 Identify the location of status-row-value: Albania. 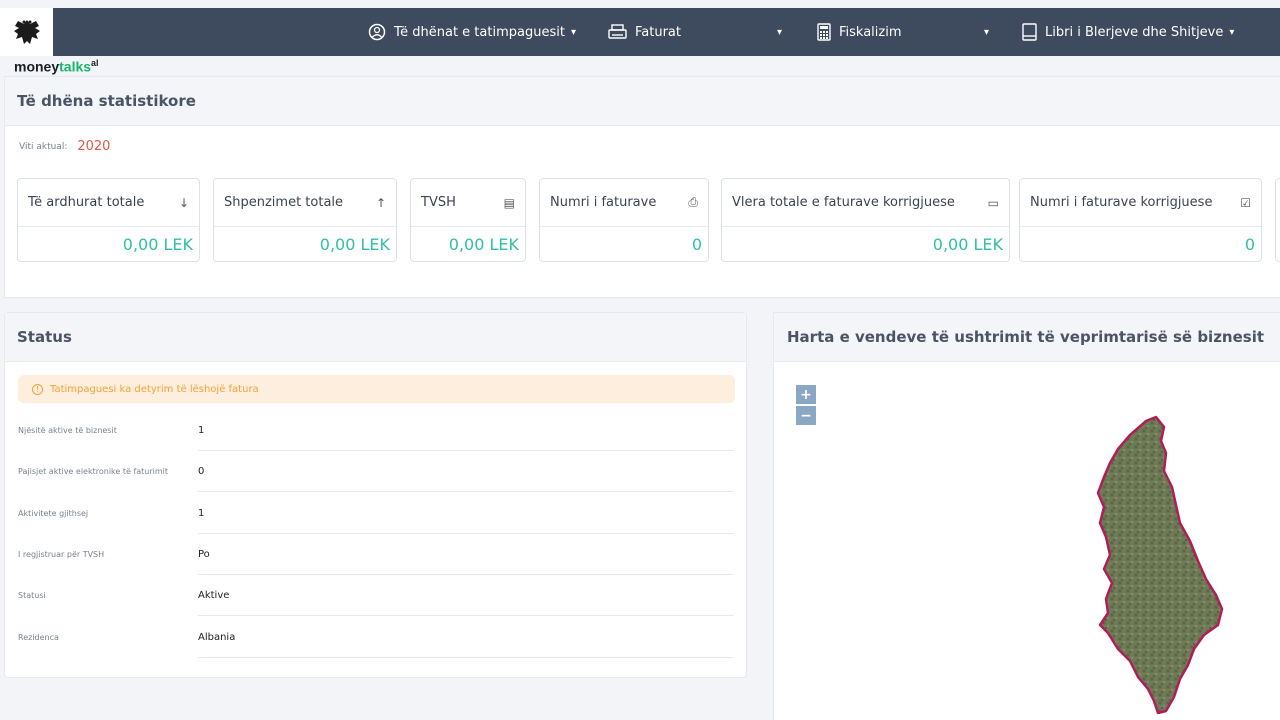
(466, 637).